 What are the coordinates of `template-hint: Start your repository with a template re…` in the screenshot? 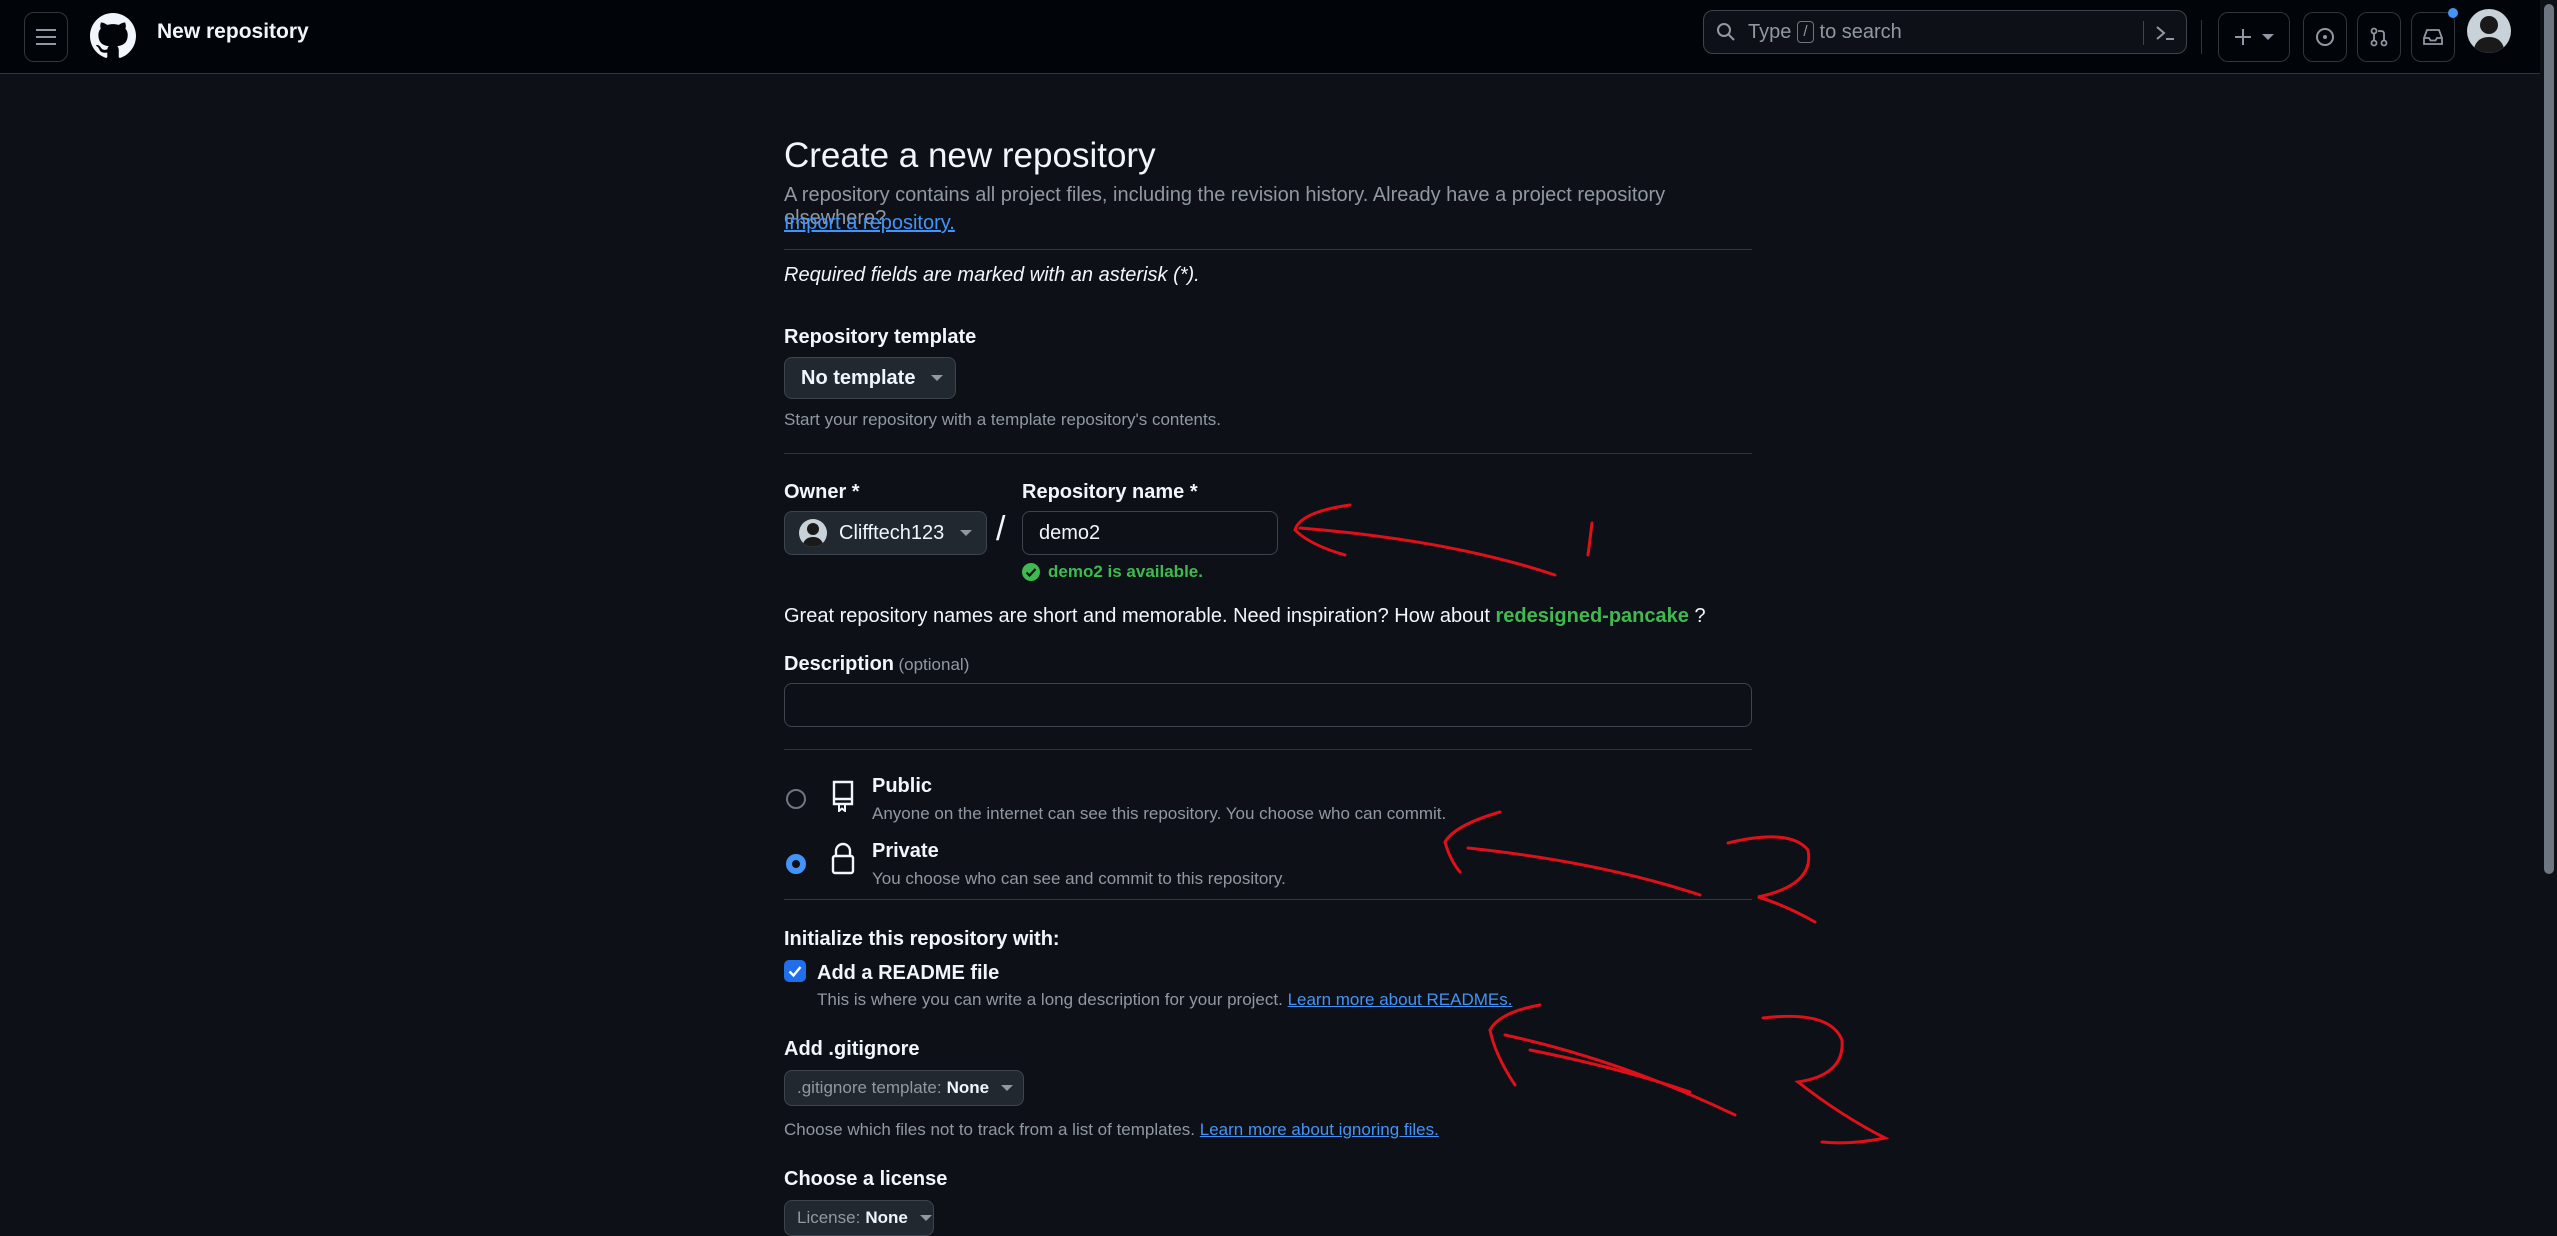 It's located at (1002, 419).